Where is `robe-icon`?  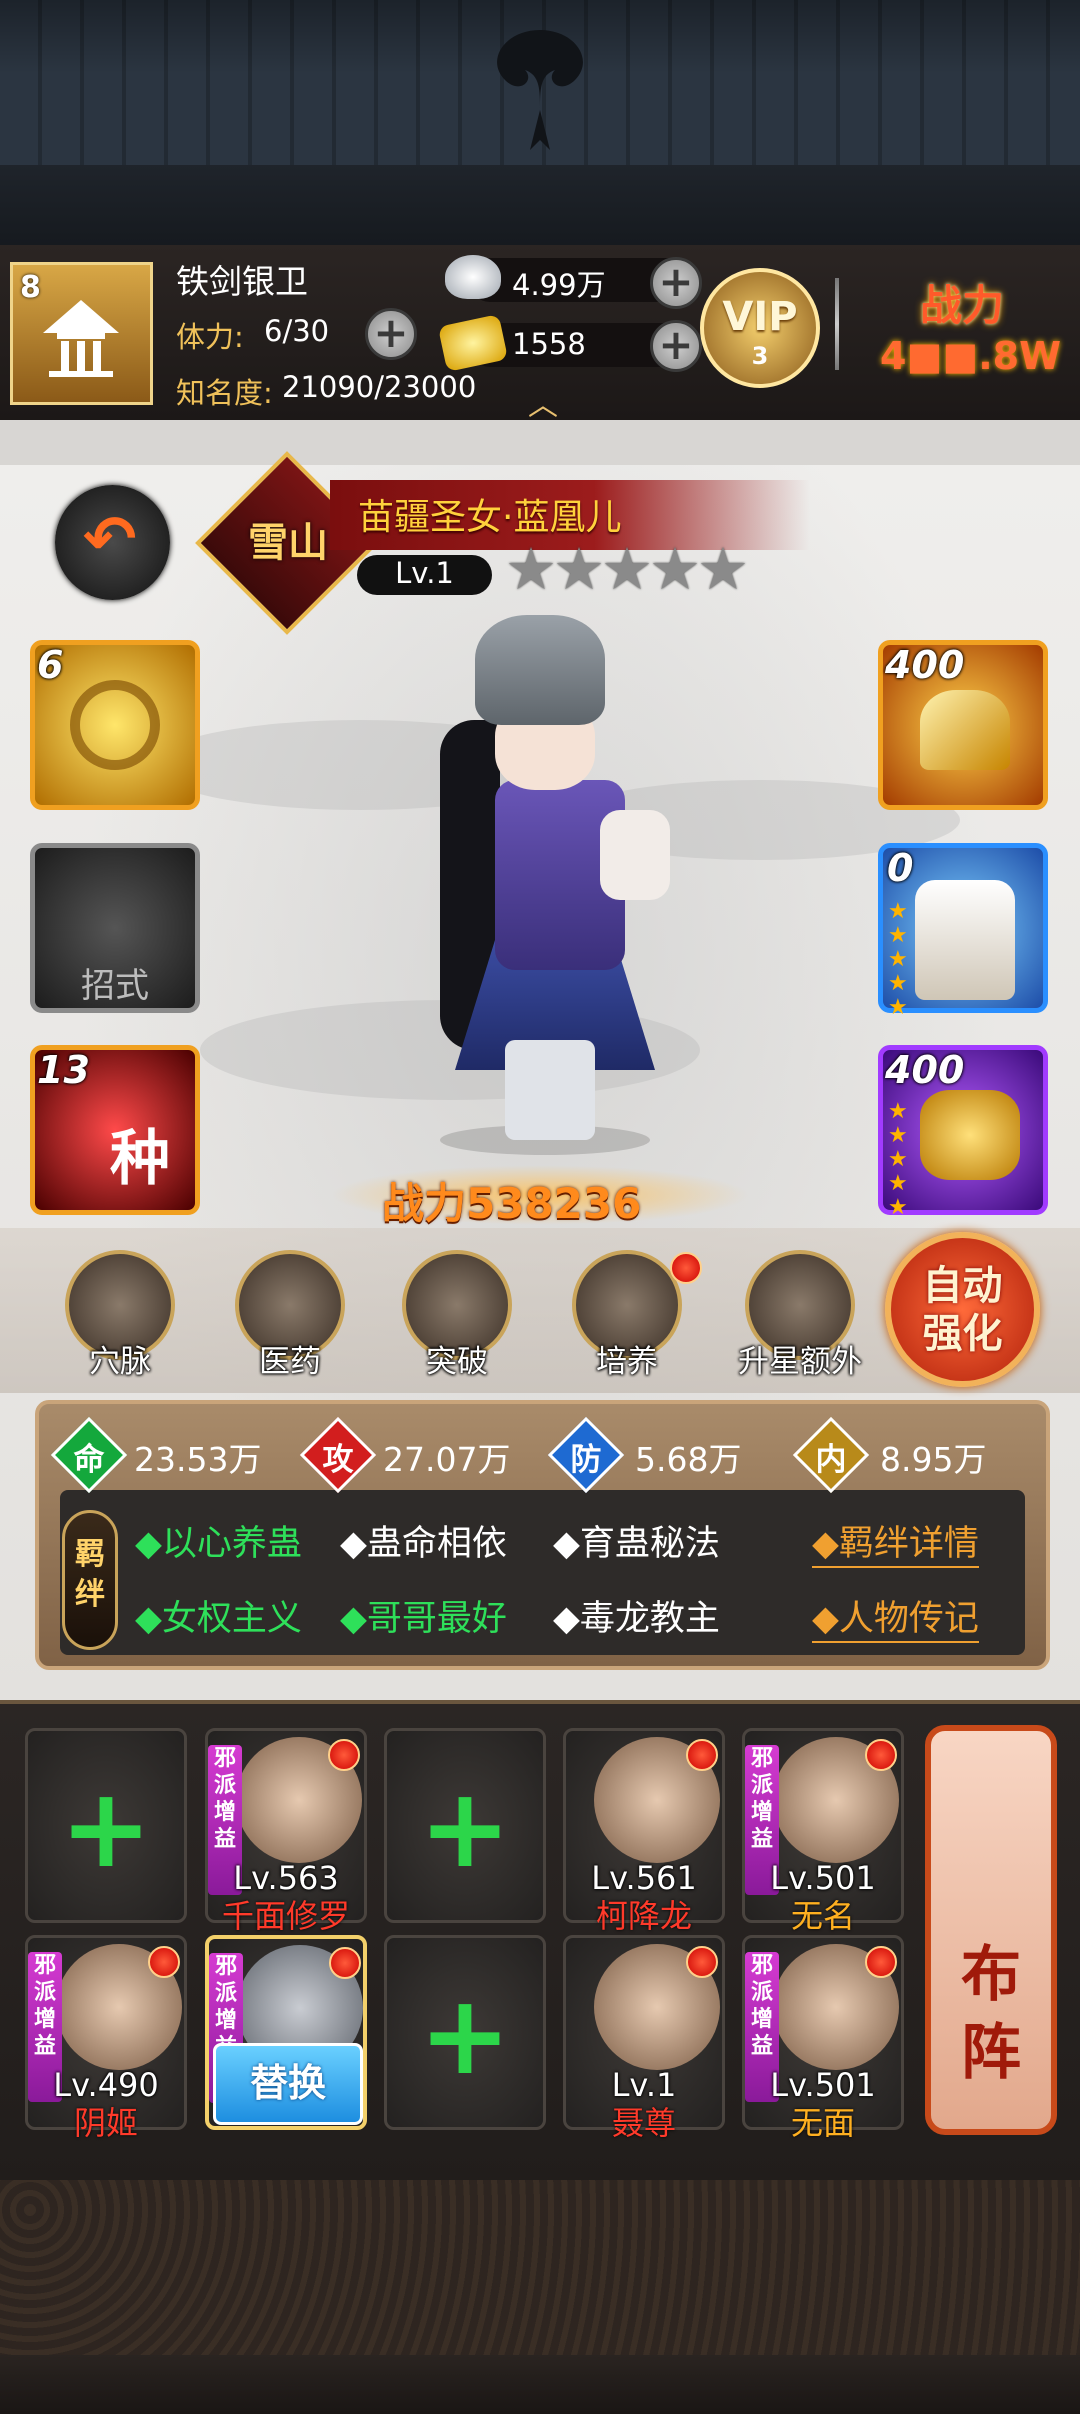
robe-icon is located at coordinates (965, 940).